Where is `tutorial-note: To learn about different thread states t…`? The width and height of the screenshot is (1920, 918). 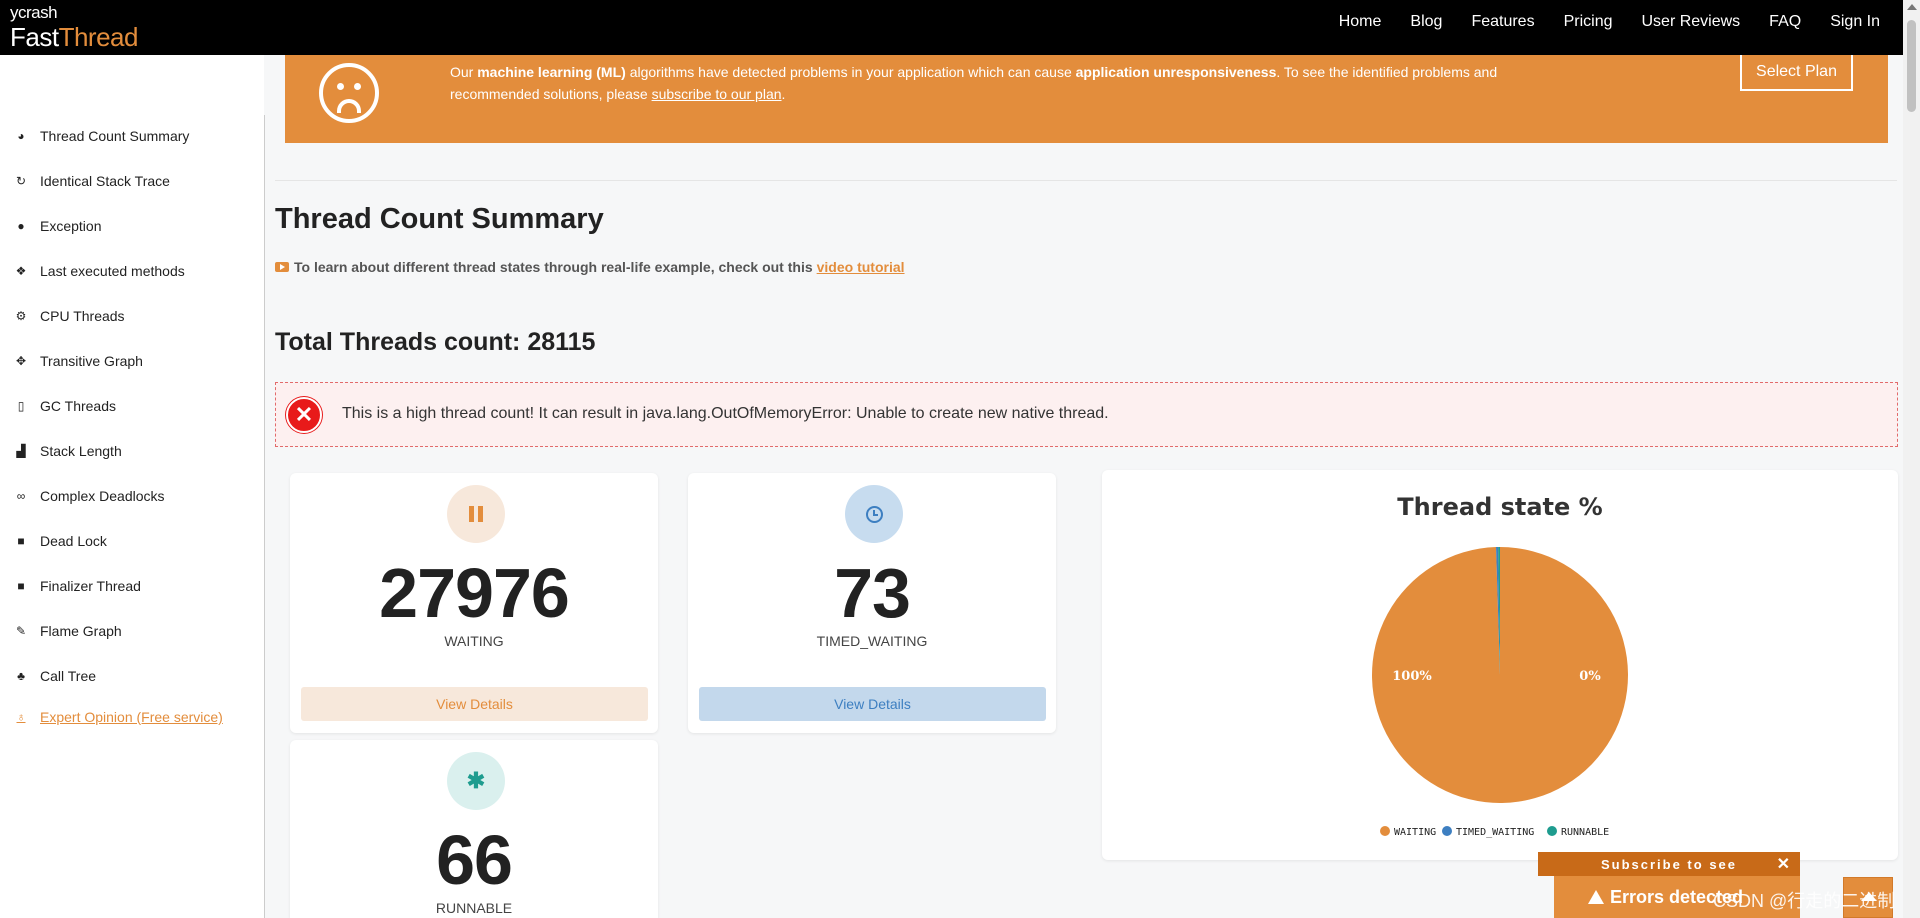
tutorial-note: To learn about different thread states t… is located at coordinates (590, 267).